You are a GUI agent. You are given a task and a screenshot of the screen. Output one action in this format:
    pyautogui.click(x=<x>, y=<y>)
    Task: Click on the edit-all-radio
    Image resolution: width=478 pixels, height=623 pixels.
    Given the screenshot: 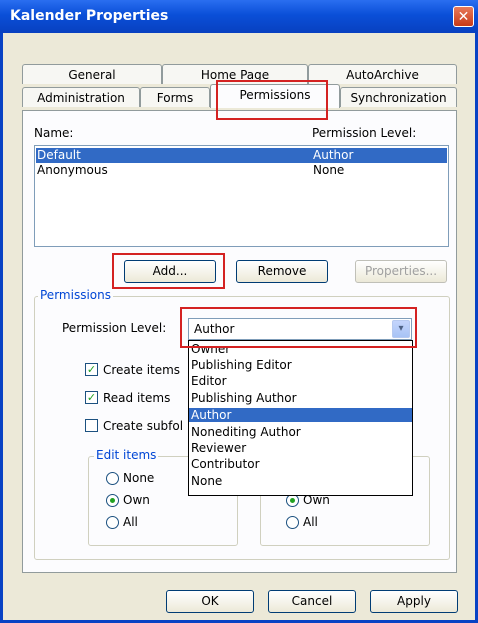 What is the action you would take?
    pyautogui.click(x=112, y=522)
    